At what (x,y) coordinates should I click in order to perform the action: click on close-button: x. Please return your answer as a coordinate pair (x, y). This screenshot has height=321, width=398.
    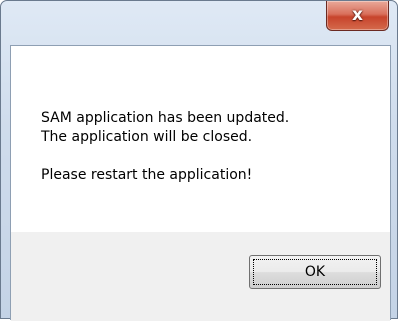
    Looking at the image, I should click on (357, 16).